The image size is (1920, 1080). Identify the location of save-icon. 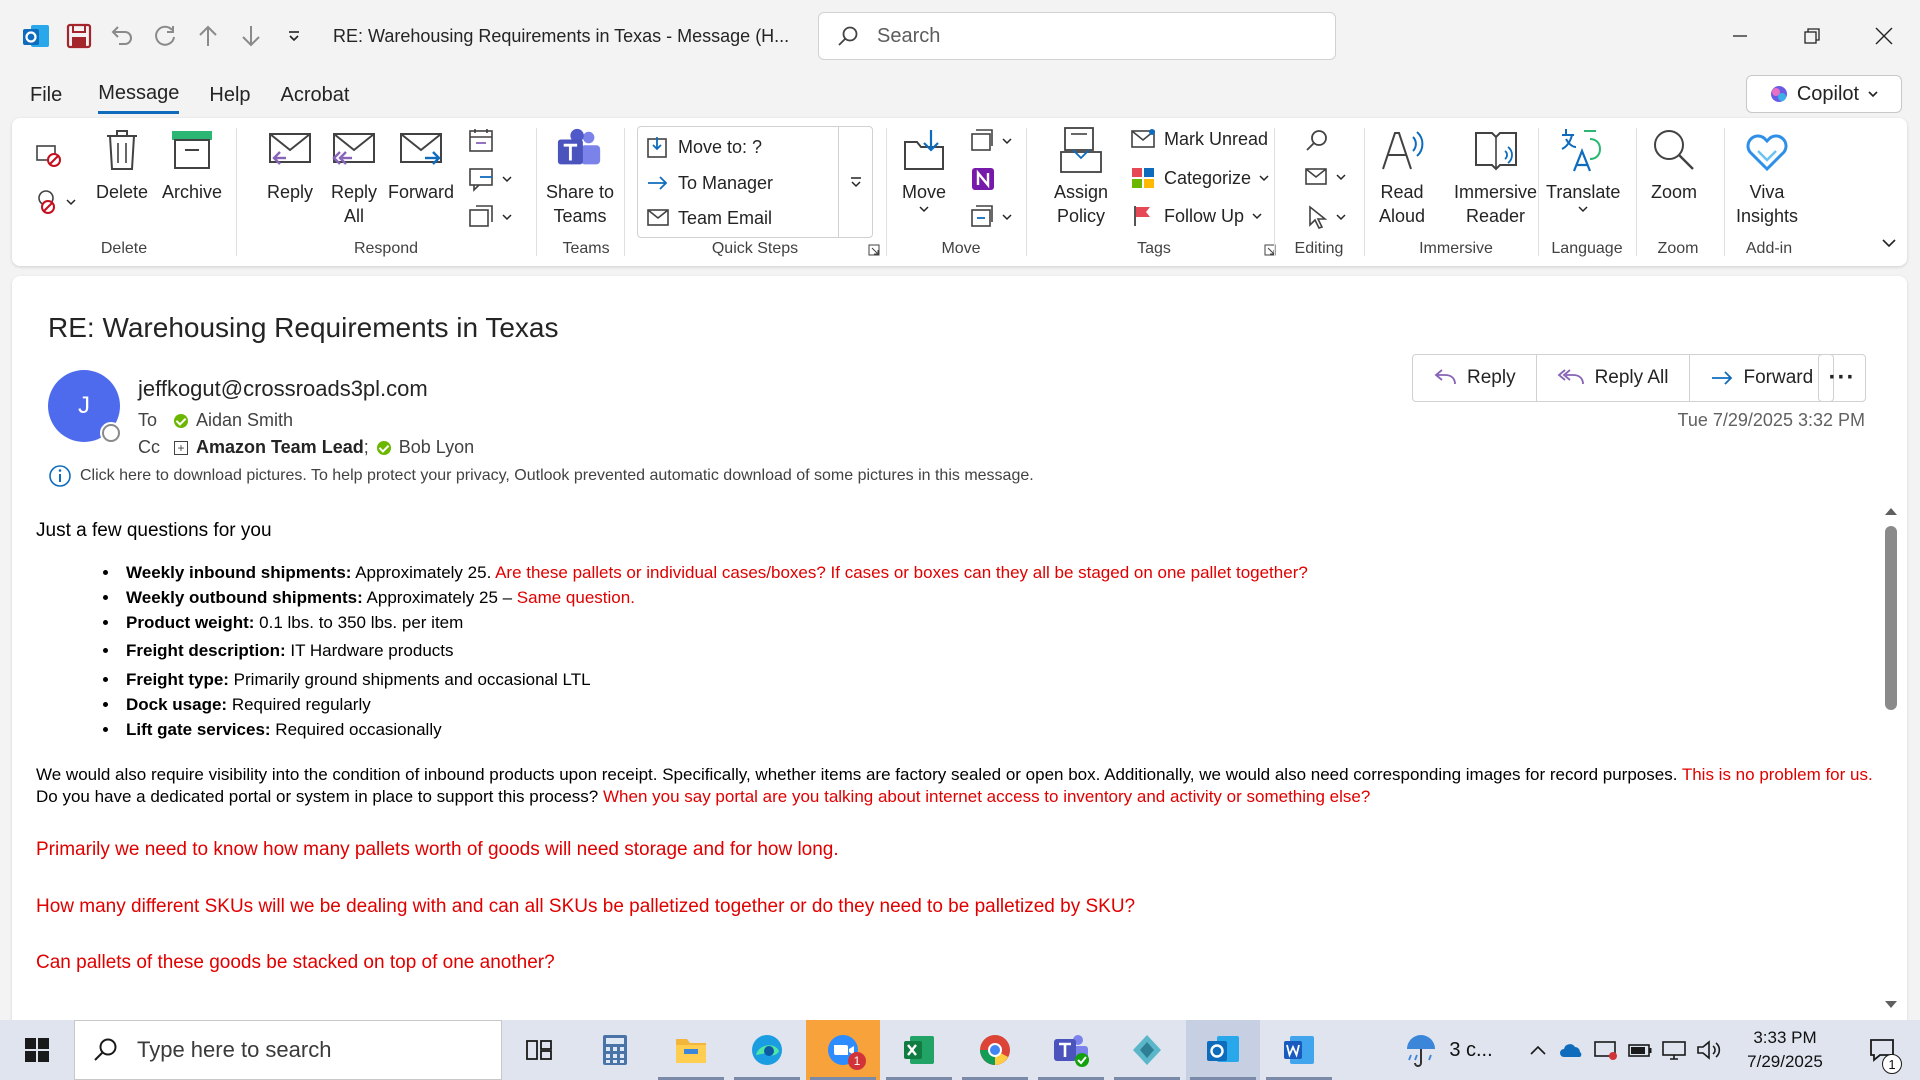
(78, 36).